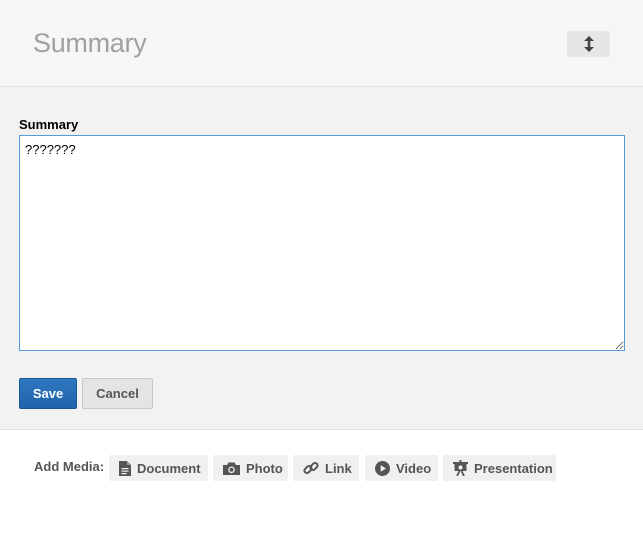 The image size is (643, 538). I want to click on add-document-button: Document, so click(158, 468).